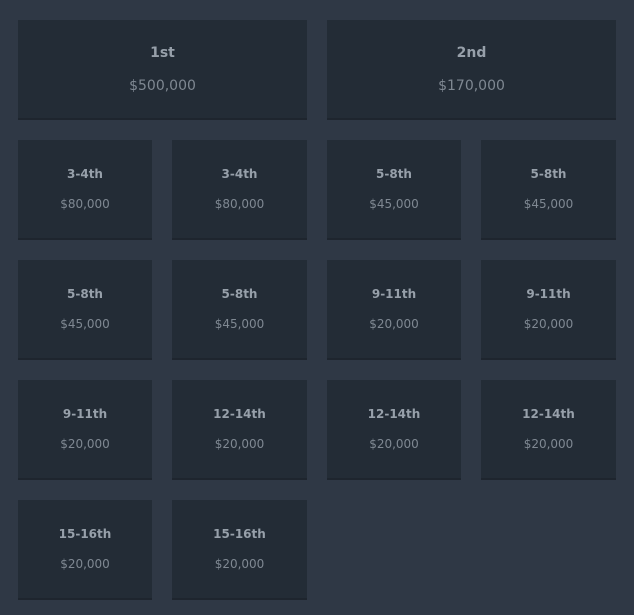  Describe the element at coordinates (162, 52) in the screenshot. I see `prize-place: 1st` at that location.